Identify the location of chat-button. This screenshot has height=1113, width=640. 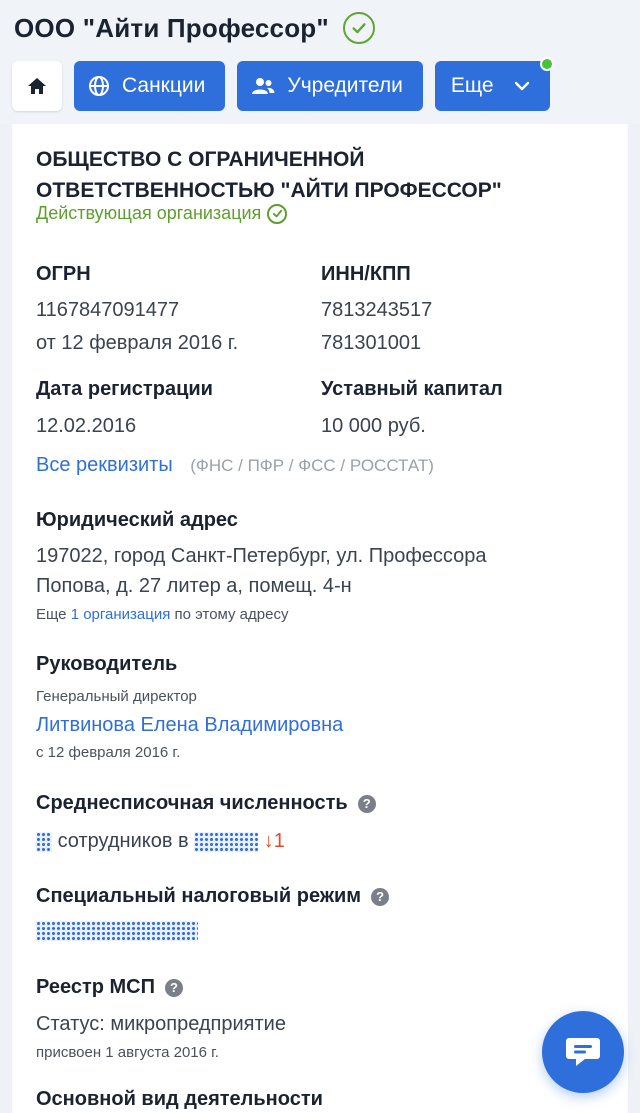
(583, 1052).